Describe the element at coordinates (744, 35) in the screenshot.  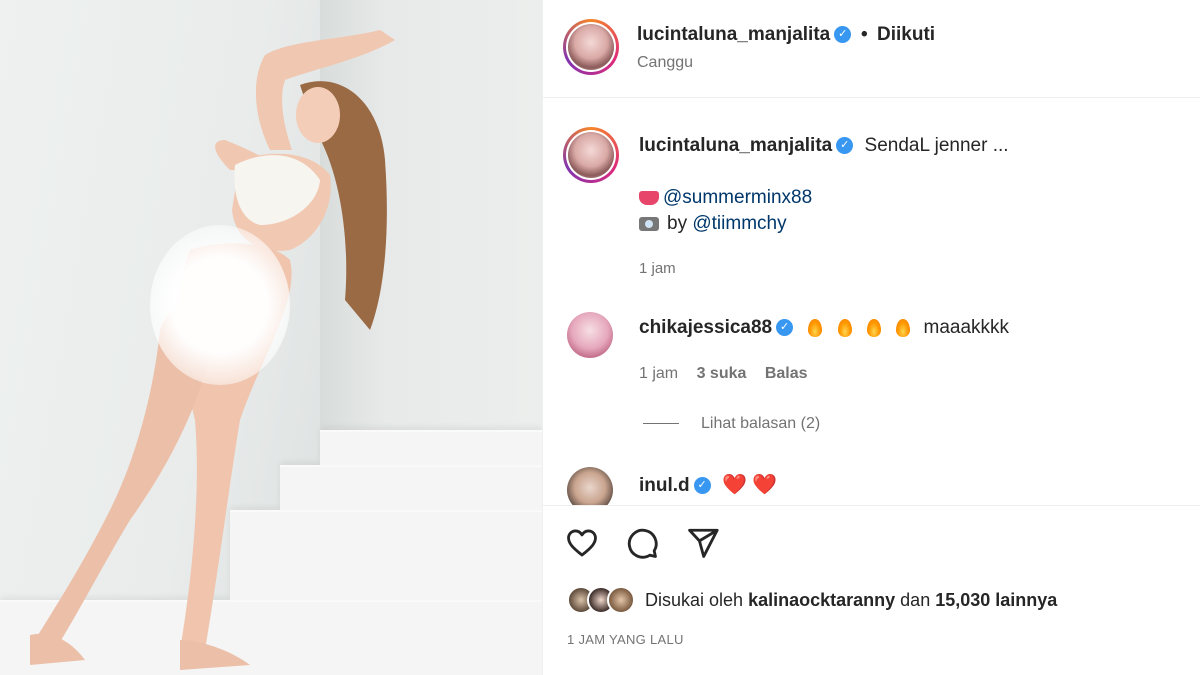
I see `author-username: lucintaluna_manjalita ✓` at that location.